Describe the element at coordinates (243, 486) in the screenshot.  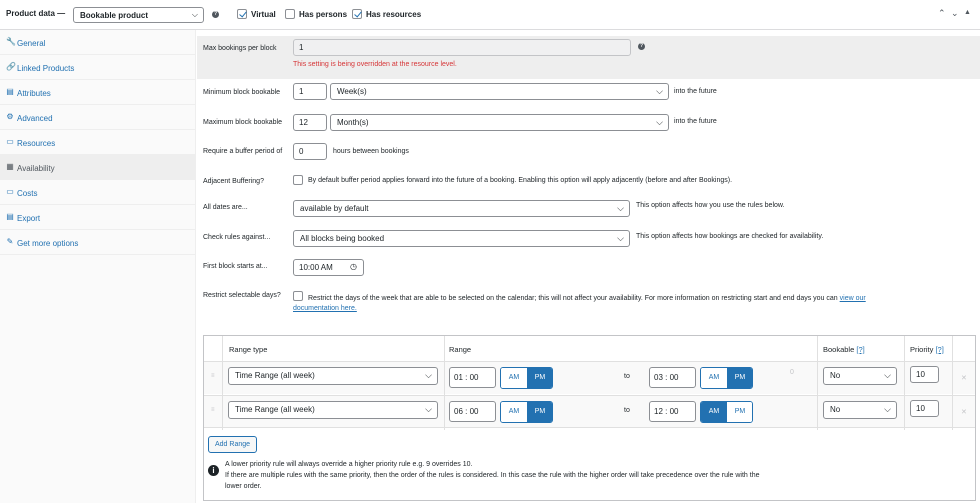
I see `priority-note-line-3: lower order.` at that location.